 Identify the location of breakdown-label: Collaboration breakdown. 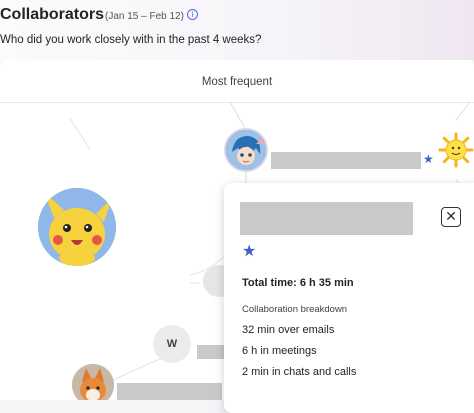
(295, 309).